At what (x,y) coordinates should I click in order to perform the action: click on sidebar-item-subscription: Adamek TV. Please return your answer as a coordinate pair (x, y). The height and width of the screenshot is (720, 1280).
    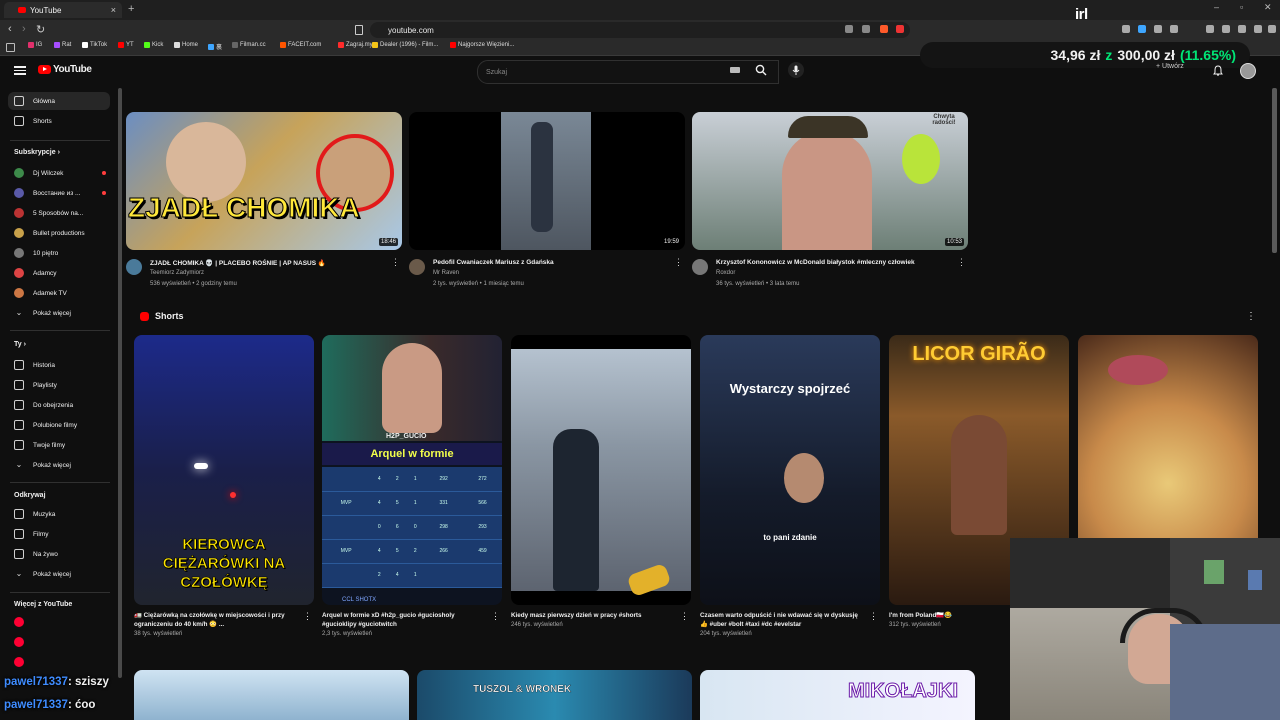
    Looking at the image, I should click on (59, 293).